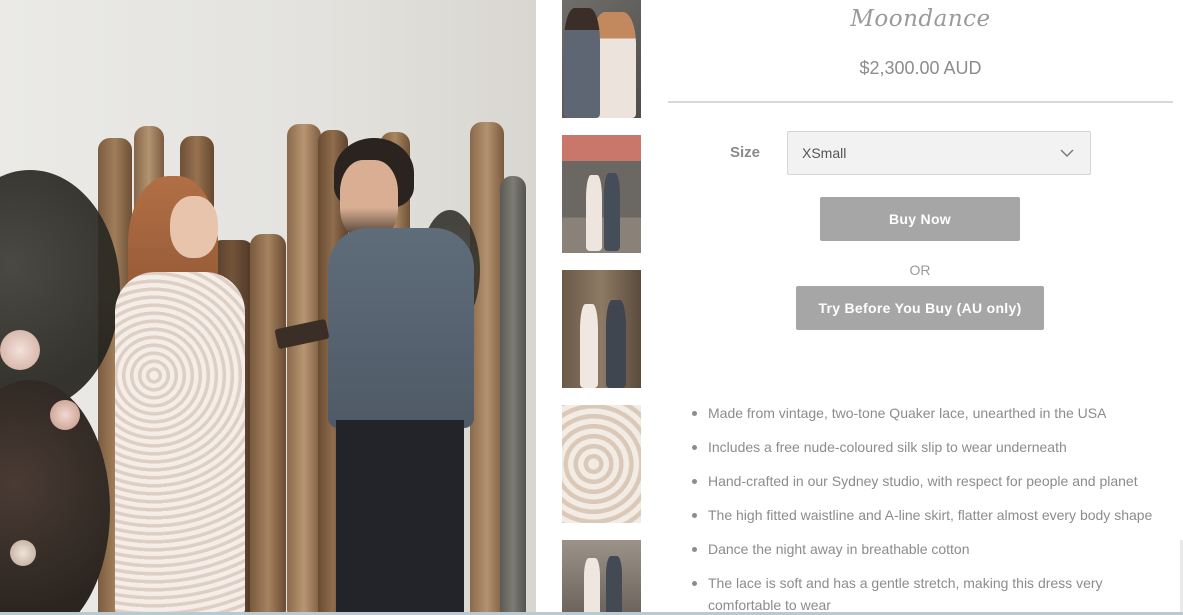 The height and width of the screenshot is (615, 1183). What do you see at coordinates (920, 219) in the screenshot?
I see `buy-now-button: Buy Now` at bounding box center [920, 219].